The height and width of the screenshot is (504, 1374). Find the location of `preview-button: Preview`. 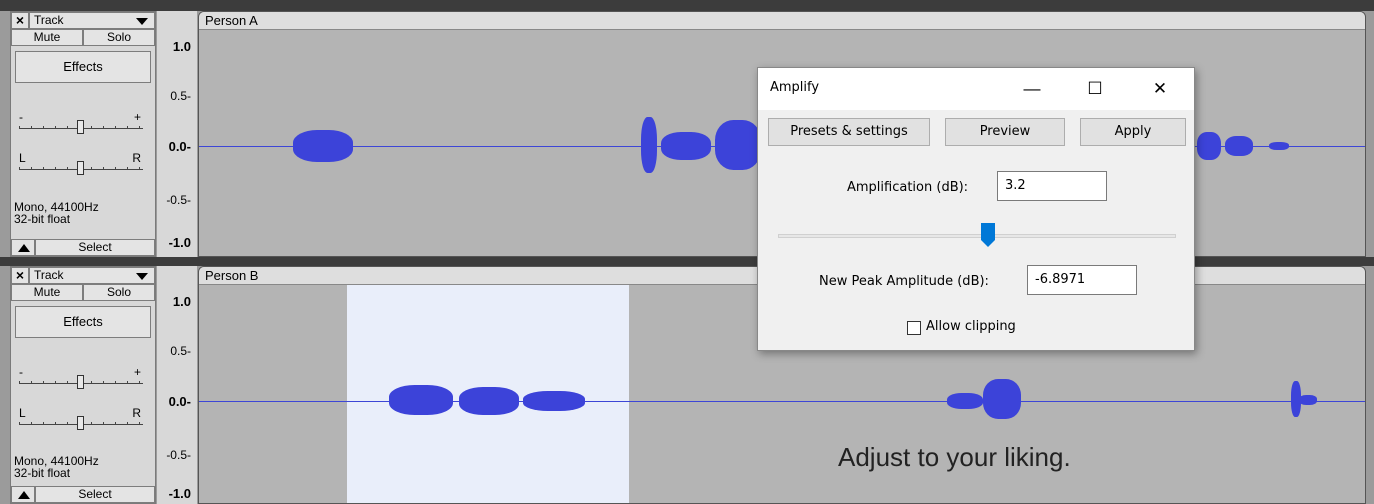

preview-button: Preview is located at coordinates (1005, 132).